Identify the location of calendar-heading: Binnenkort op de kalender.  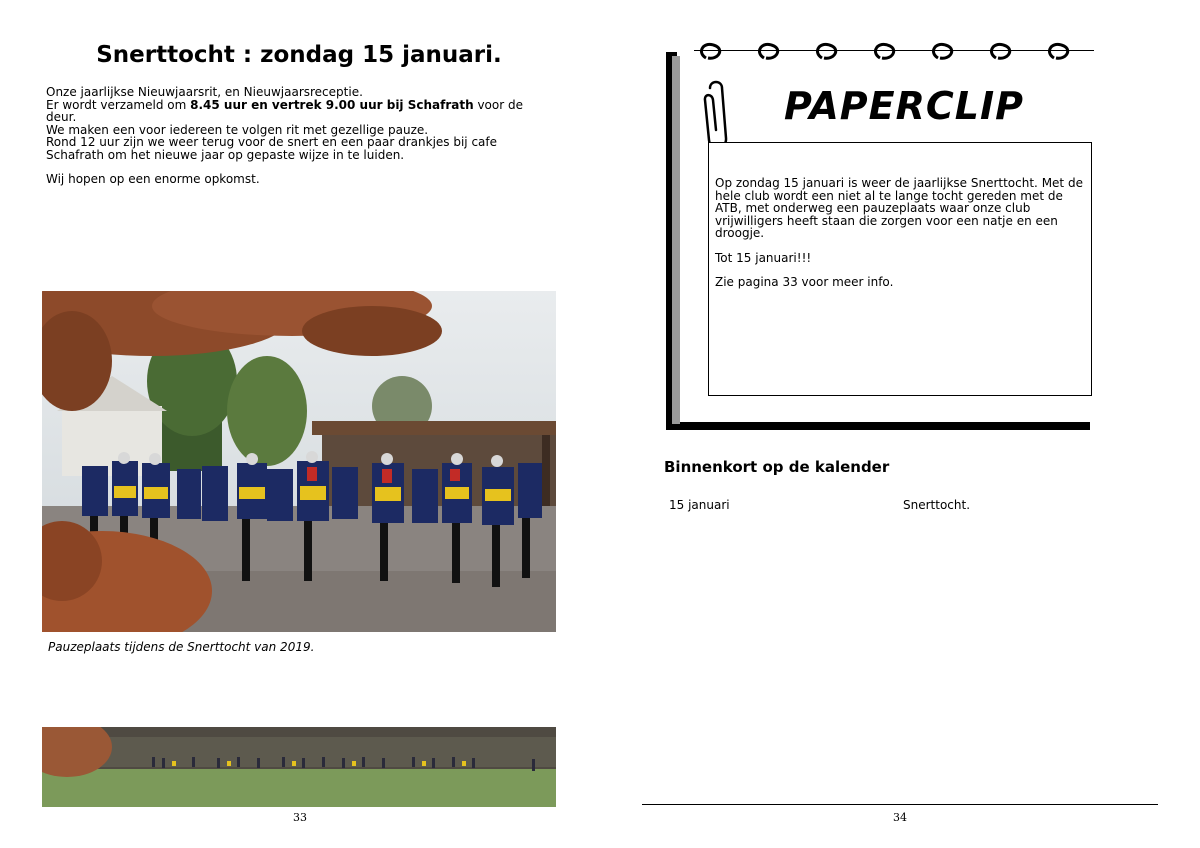
(777, 467).